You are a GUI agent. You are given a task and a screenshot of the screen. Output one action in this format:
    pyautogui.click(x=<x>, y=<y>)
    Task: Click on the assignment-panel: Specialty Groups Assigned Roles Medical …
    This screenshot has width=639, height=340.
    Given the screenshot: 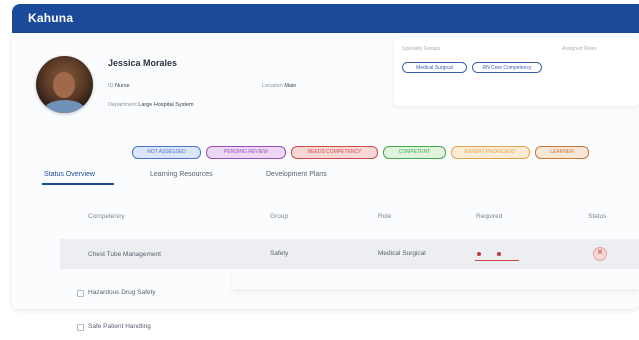 What is the action you would take?
    pyautogui.click(x=516, y=72)
    